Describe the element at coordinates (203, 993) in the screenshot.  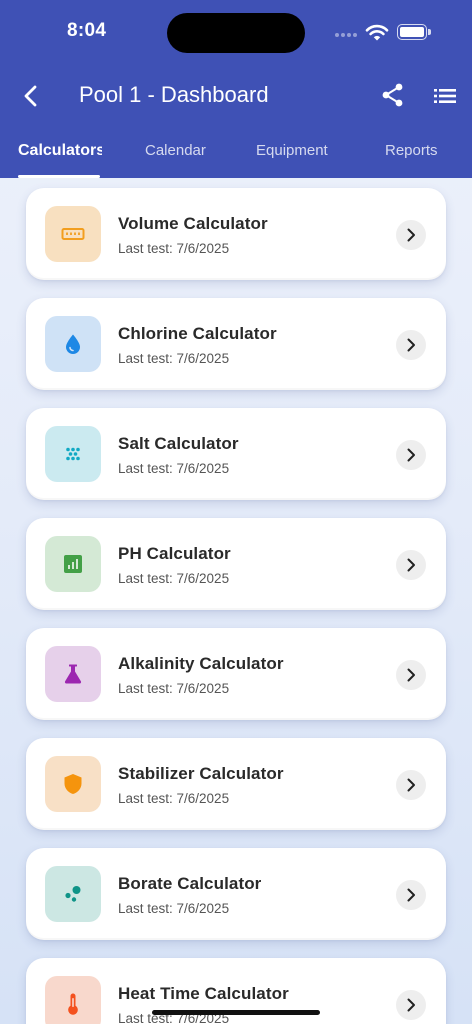
I see `card-title: Heat Time Calculator` at that location.